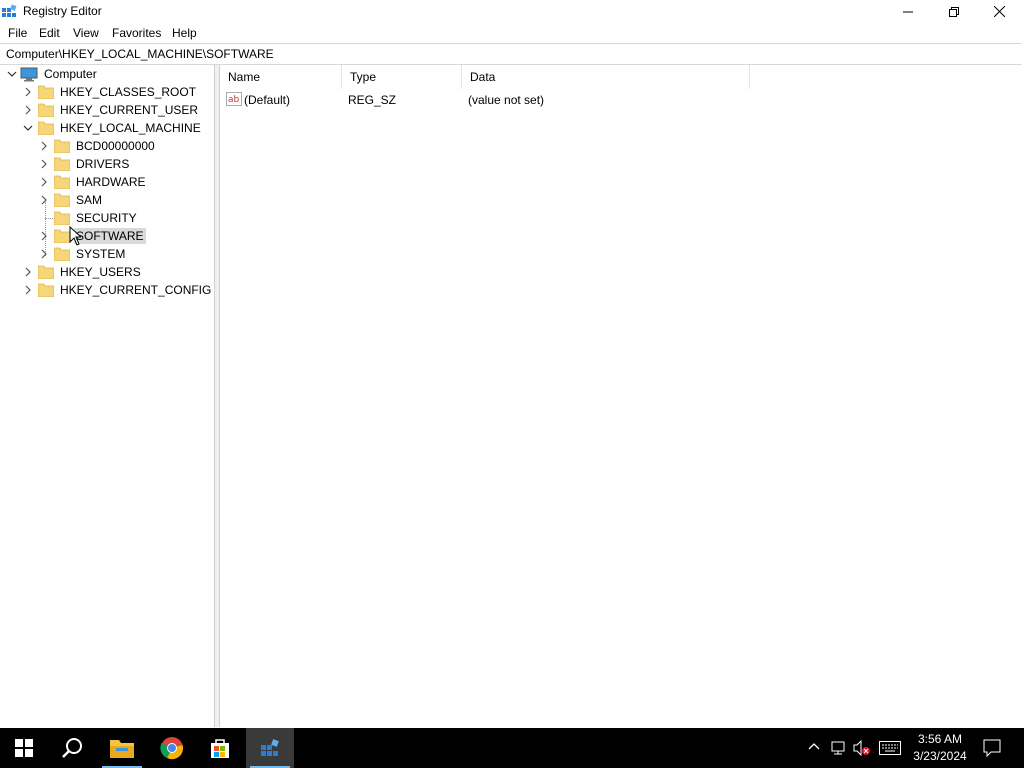 The image size is (1024, 768). Describe the element at coordinates (606, 77) in the screenshot. I see `column-header-data: Data` at that location.